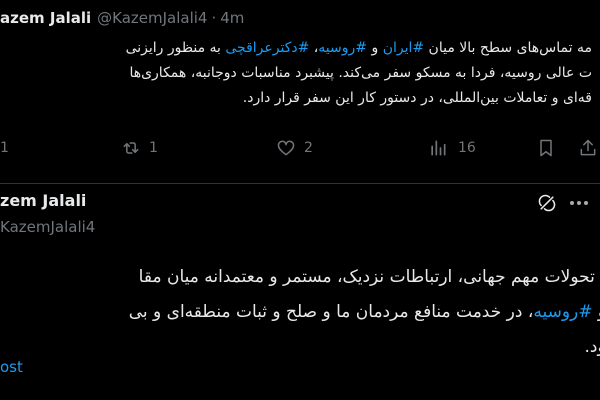 This screenshot has height=400, width=600. I want to click on tweet1-display-name: azem Jalali, so click(45, 18).